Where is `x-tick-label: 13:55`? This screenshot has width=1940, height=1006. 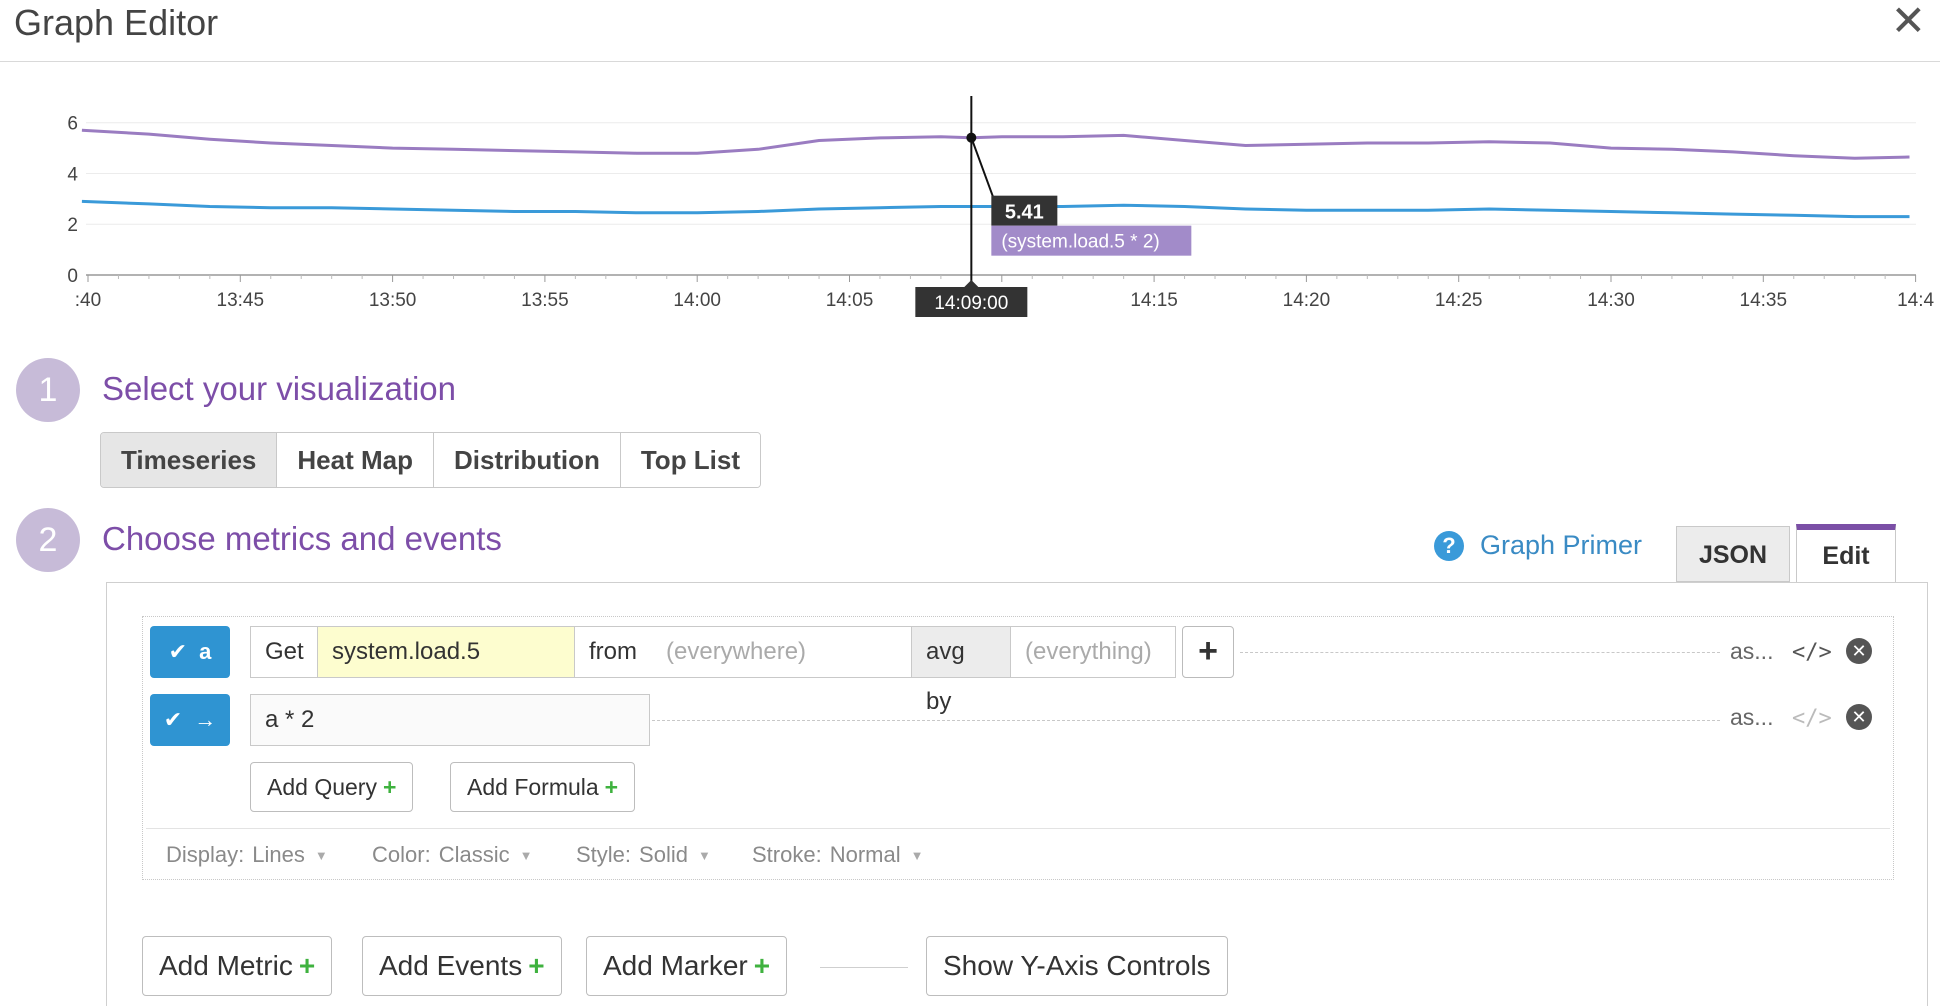 x-tick-label: 13:55 is located at coordinates (545, 300).